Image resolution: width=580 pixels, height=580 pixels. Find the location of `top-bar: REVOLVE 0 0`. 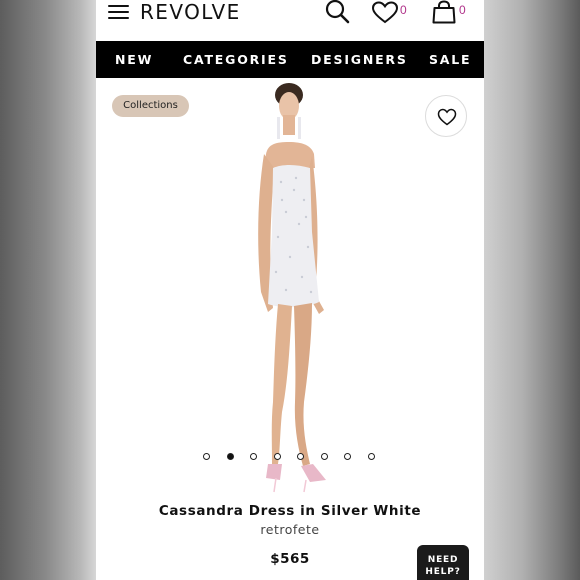

top-bar: REVOLVE 0 0 is located at coordinates (290, 20).